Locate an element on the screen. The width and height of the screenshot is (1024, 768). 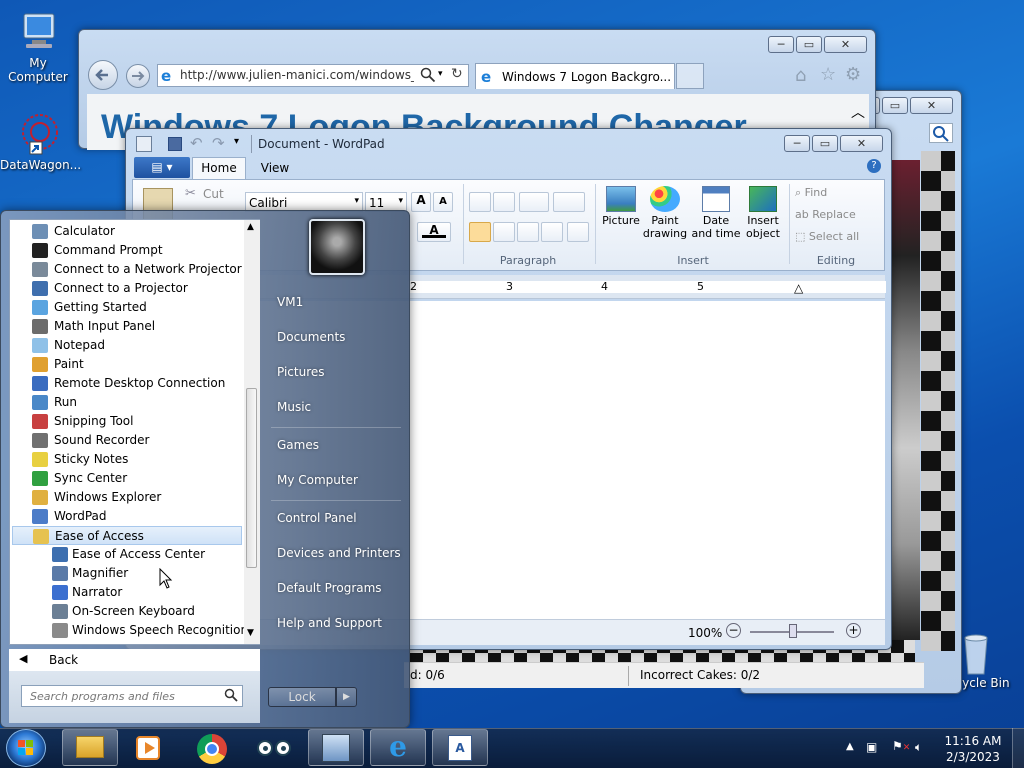
dropdown-icon: ▾ is located at coordinates (440, 74).